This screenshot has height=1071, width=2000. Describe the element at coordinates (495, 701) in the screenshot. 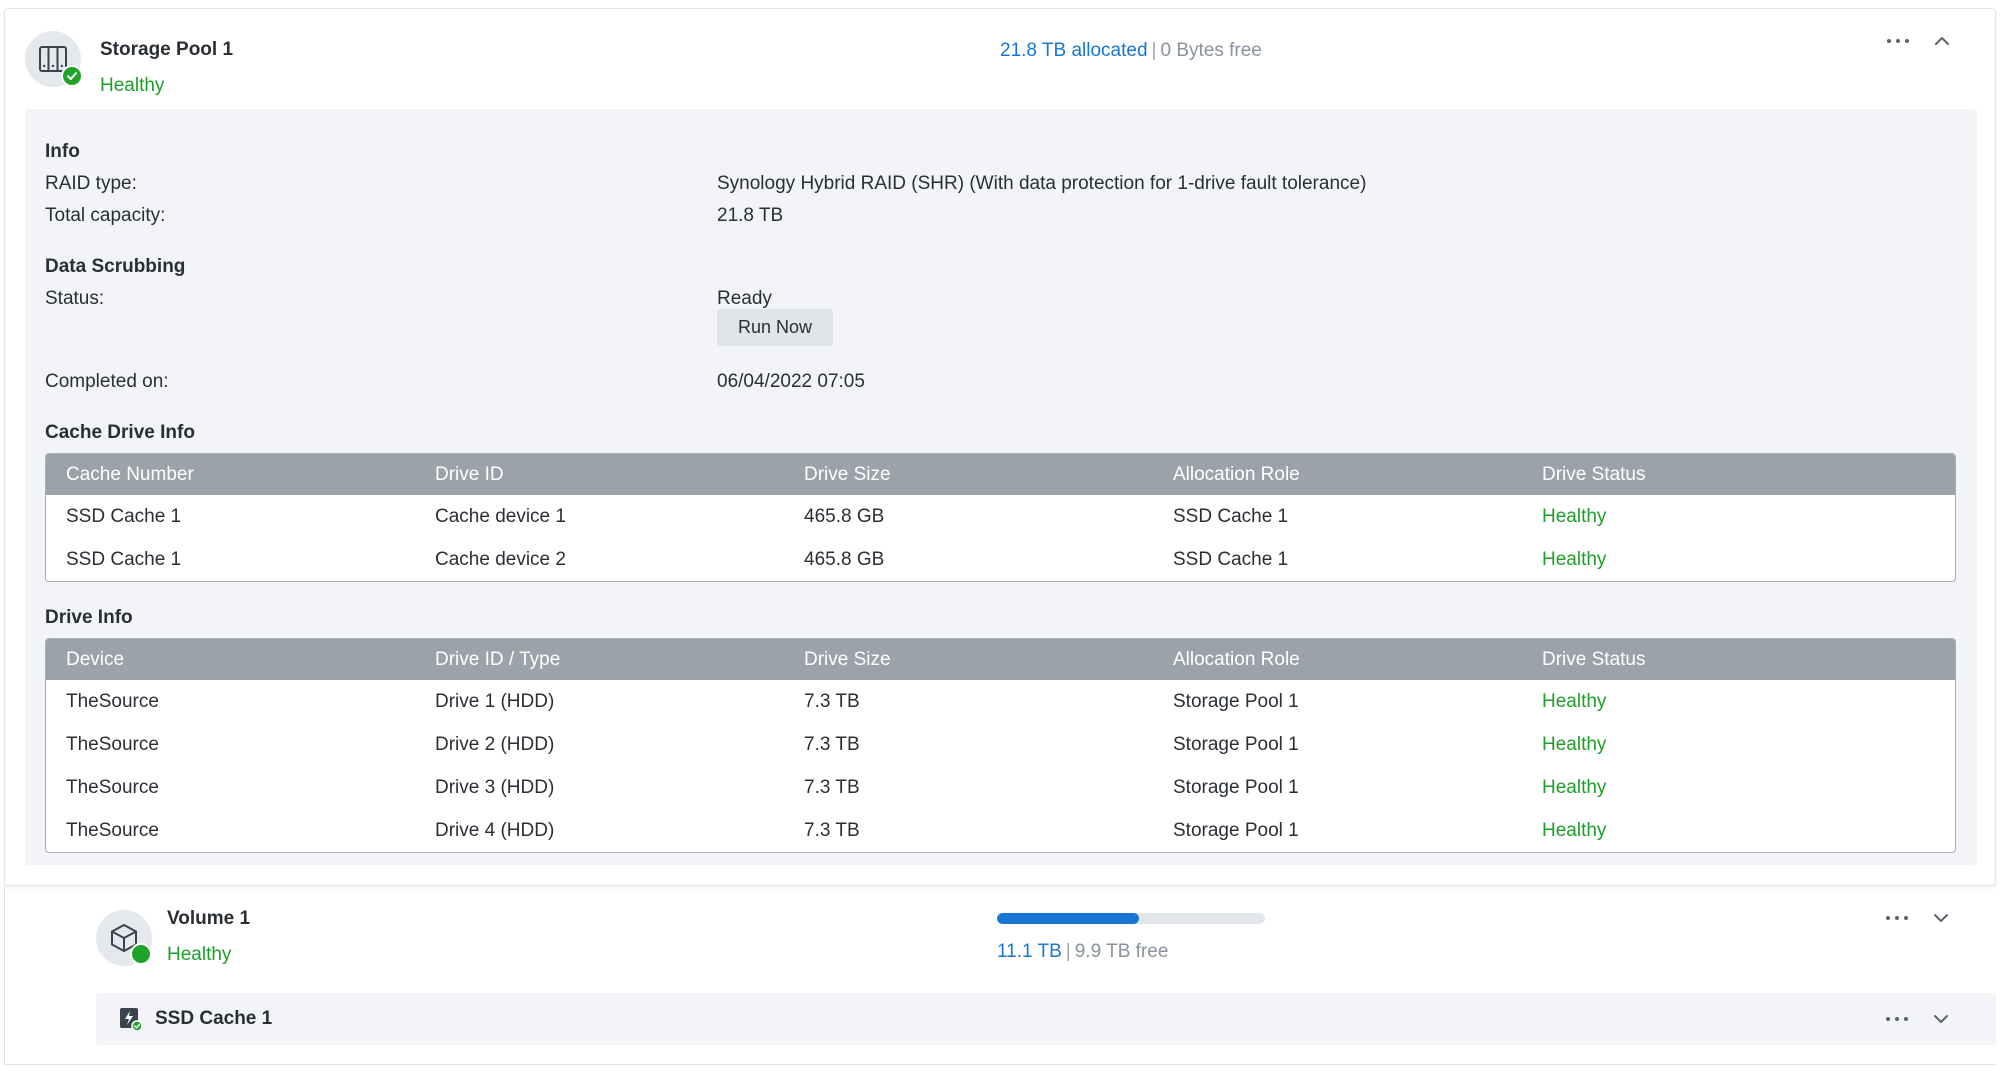

I see `table-cell: Drive 1 (HDD)` at that location.